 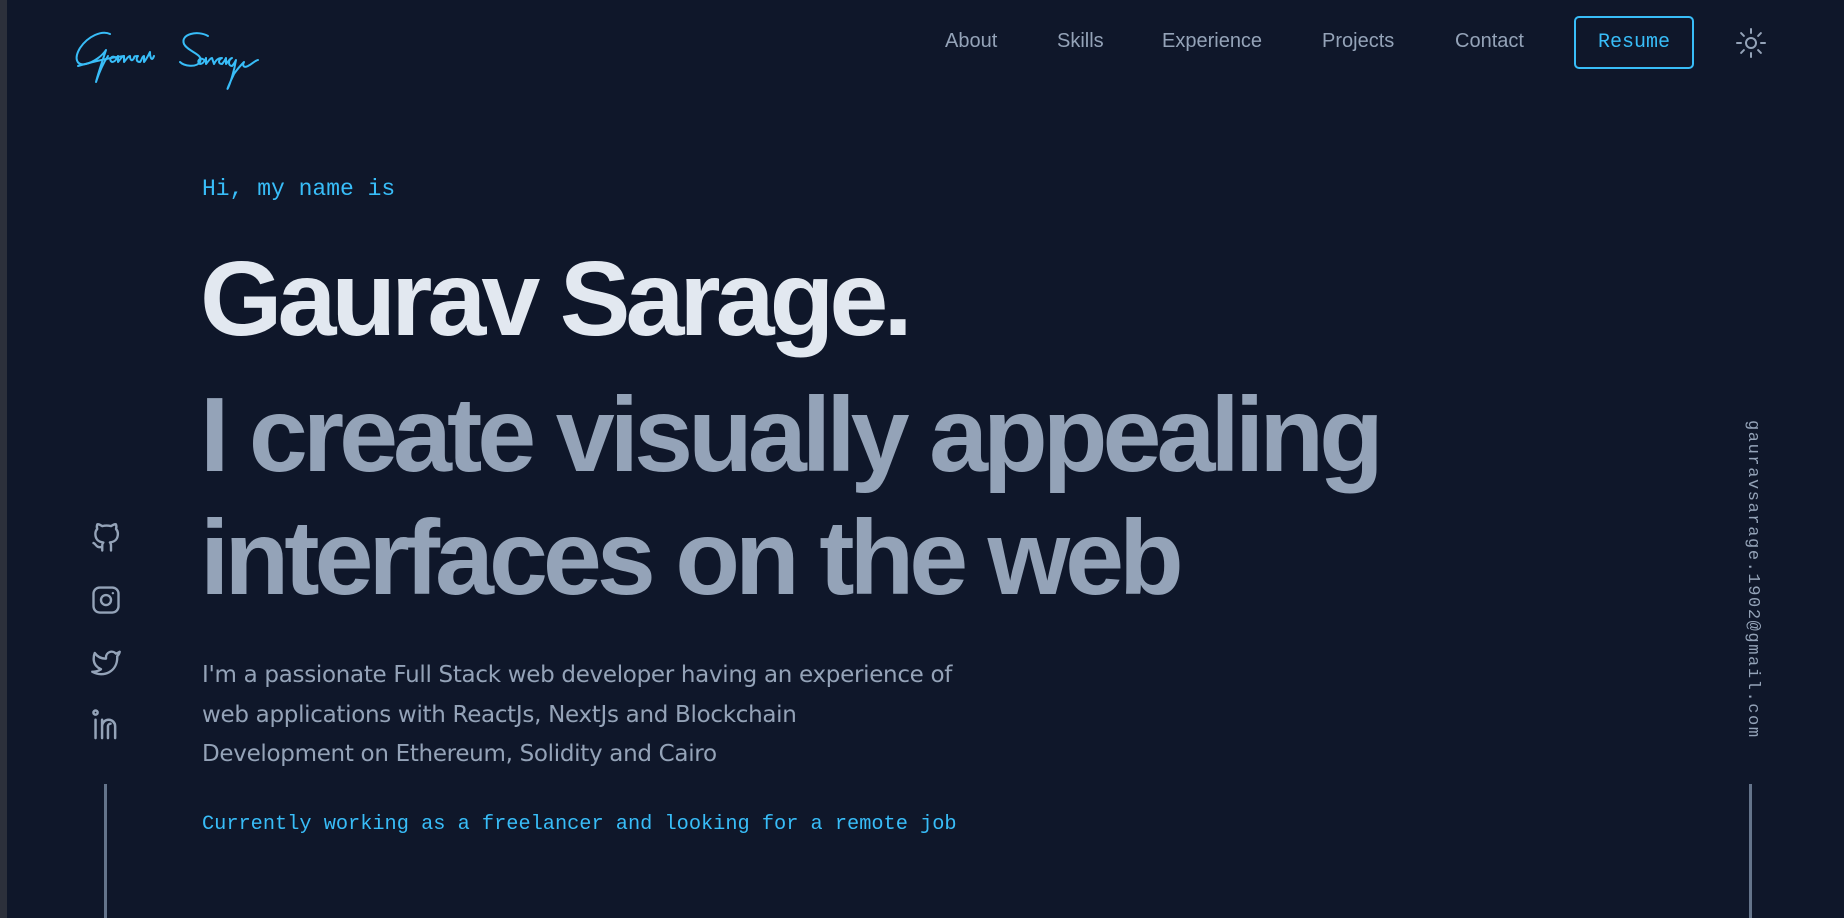 I want to click on instagram-icon, so click(x=106, y=600).